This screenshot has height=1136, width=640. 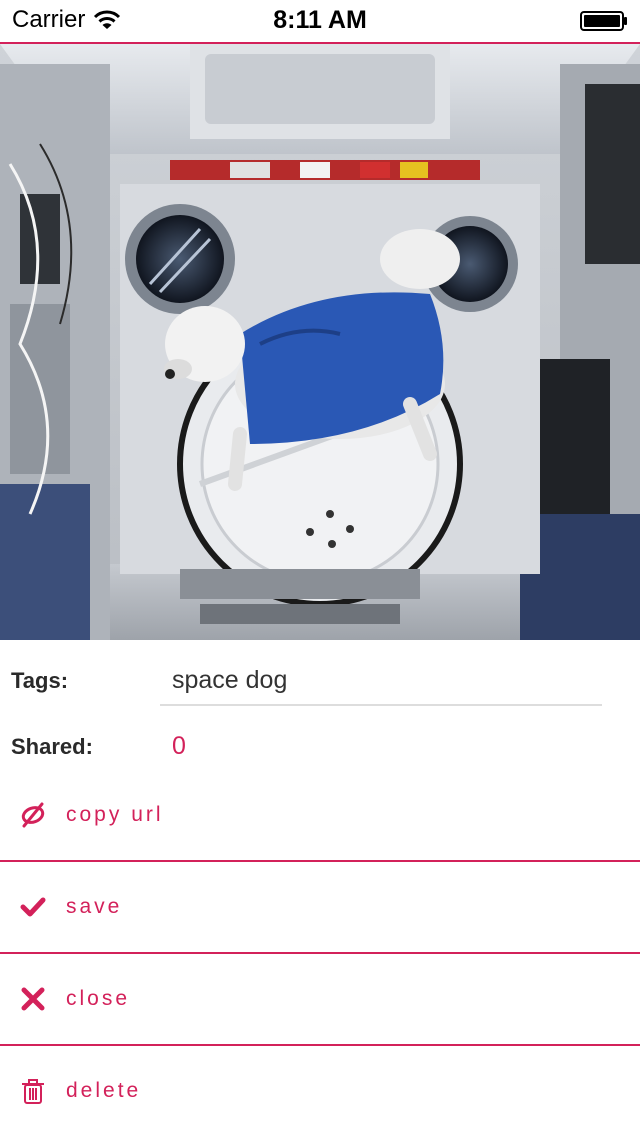 I want to click on shared-label: Shared:, so click(x=52, y=746).